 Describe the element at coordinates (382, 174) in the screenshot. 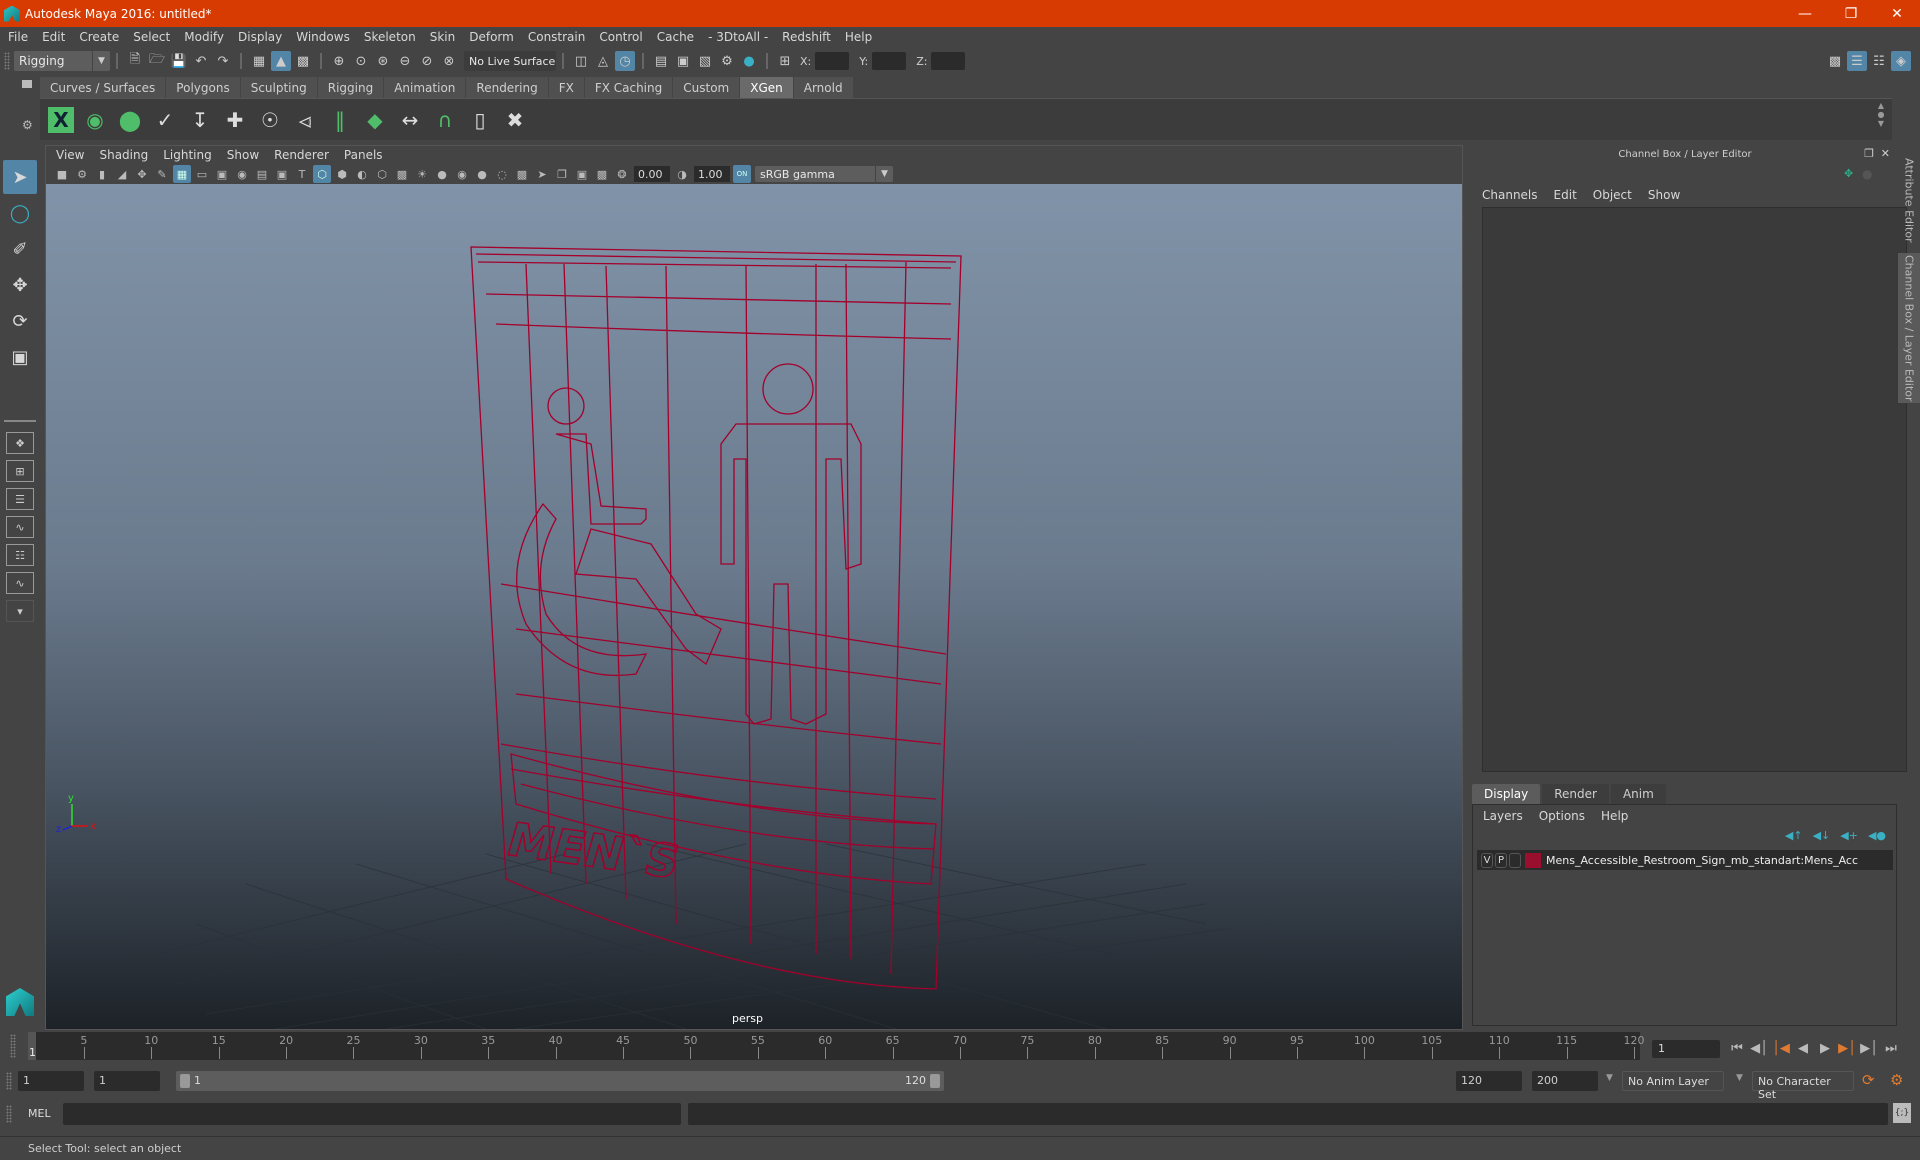

I see `xray-icon: ⬡` at that location.